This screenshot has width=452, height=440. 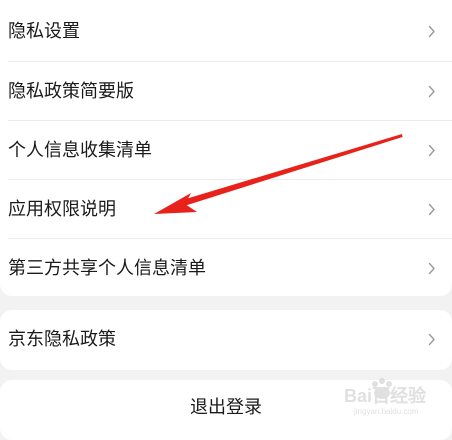 I want to click on third-party-sharing-list-item: 第三方共享个人信息清单, so click(x=226, y=267).